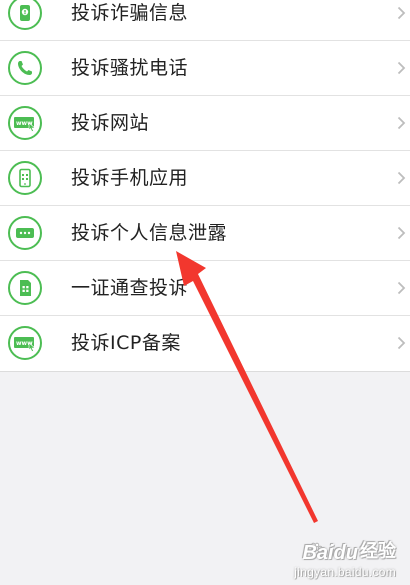 This screenshot has height=585, width=410. Describe the element at coordinates (25, 233) in the screenshot. I see `message-dots-icon` at that location.